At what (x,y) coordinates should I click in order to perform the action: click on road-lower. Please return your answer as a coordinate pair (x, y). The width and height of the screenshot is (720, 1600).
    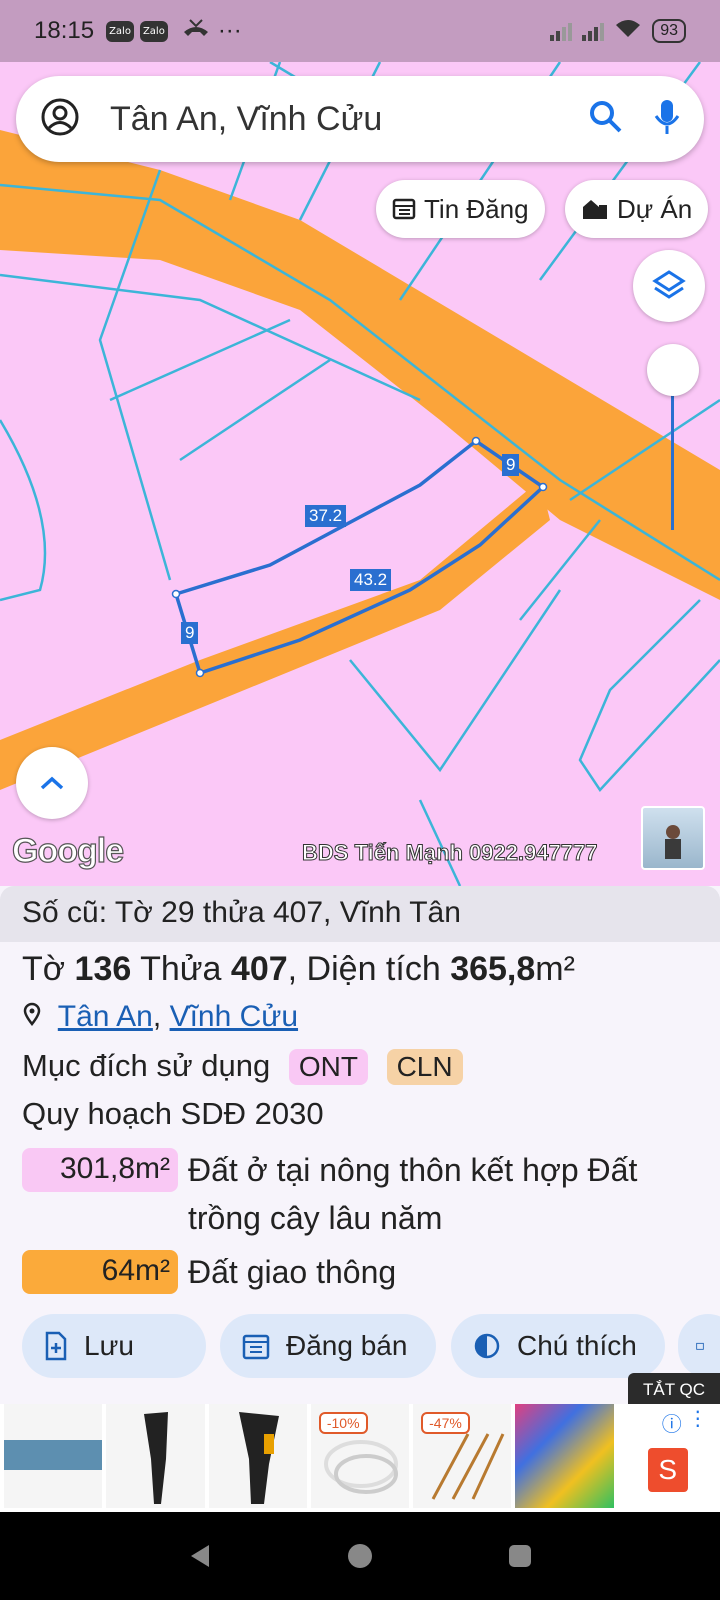
    Looking at the image, I should click on (275, 635).